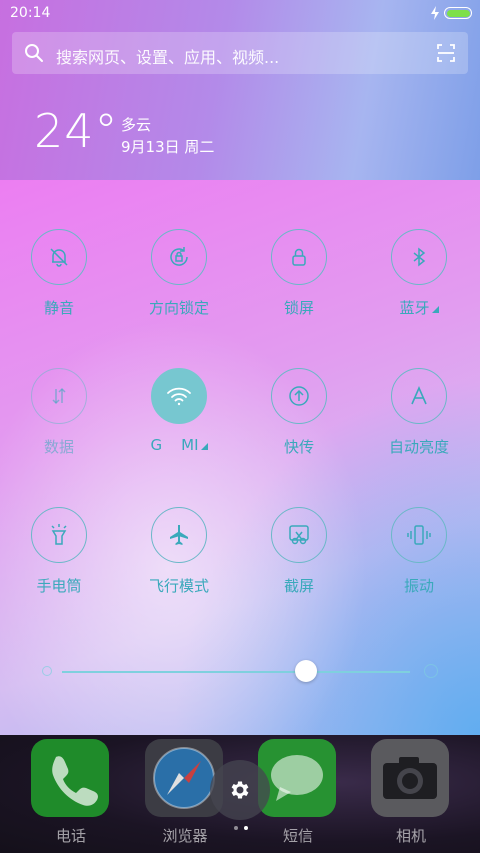  Describe the element at coordinates (410, 836) in the screenshot. I see `dock-app-label: 相机` at that location.